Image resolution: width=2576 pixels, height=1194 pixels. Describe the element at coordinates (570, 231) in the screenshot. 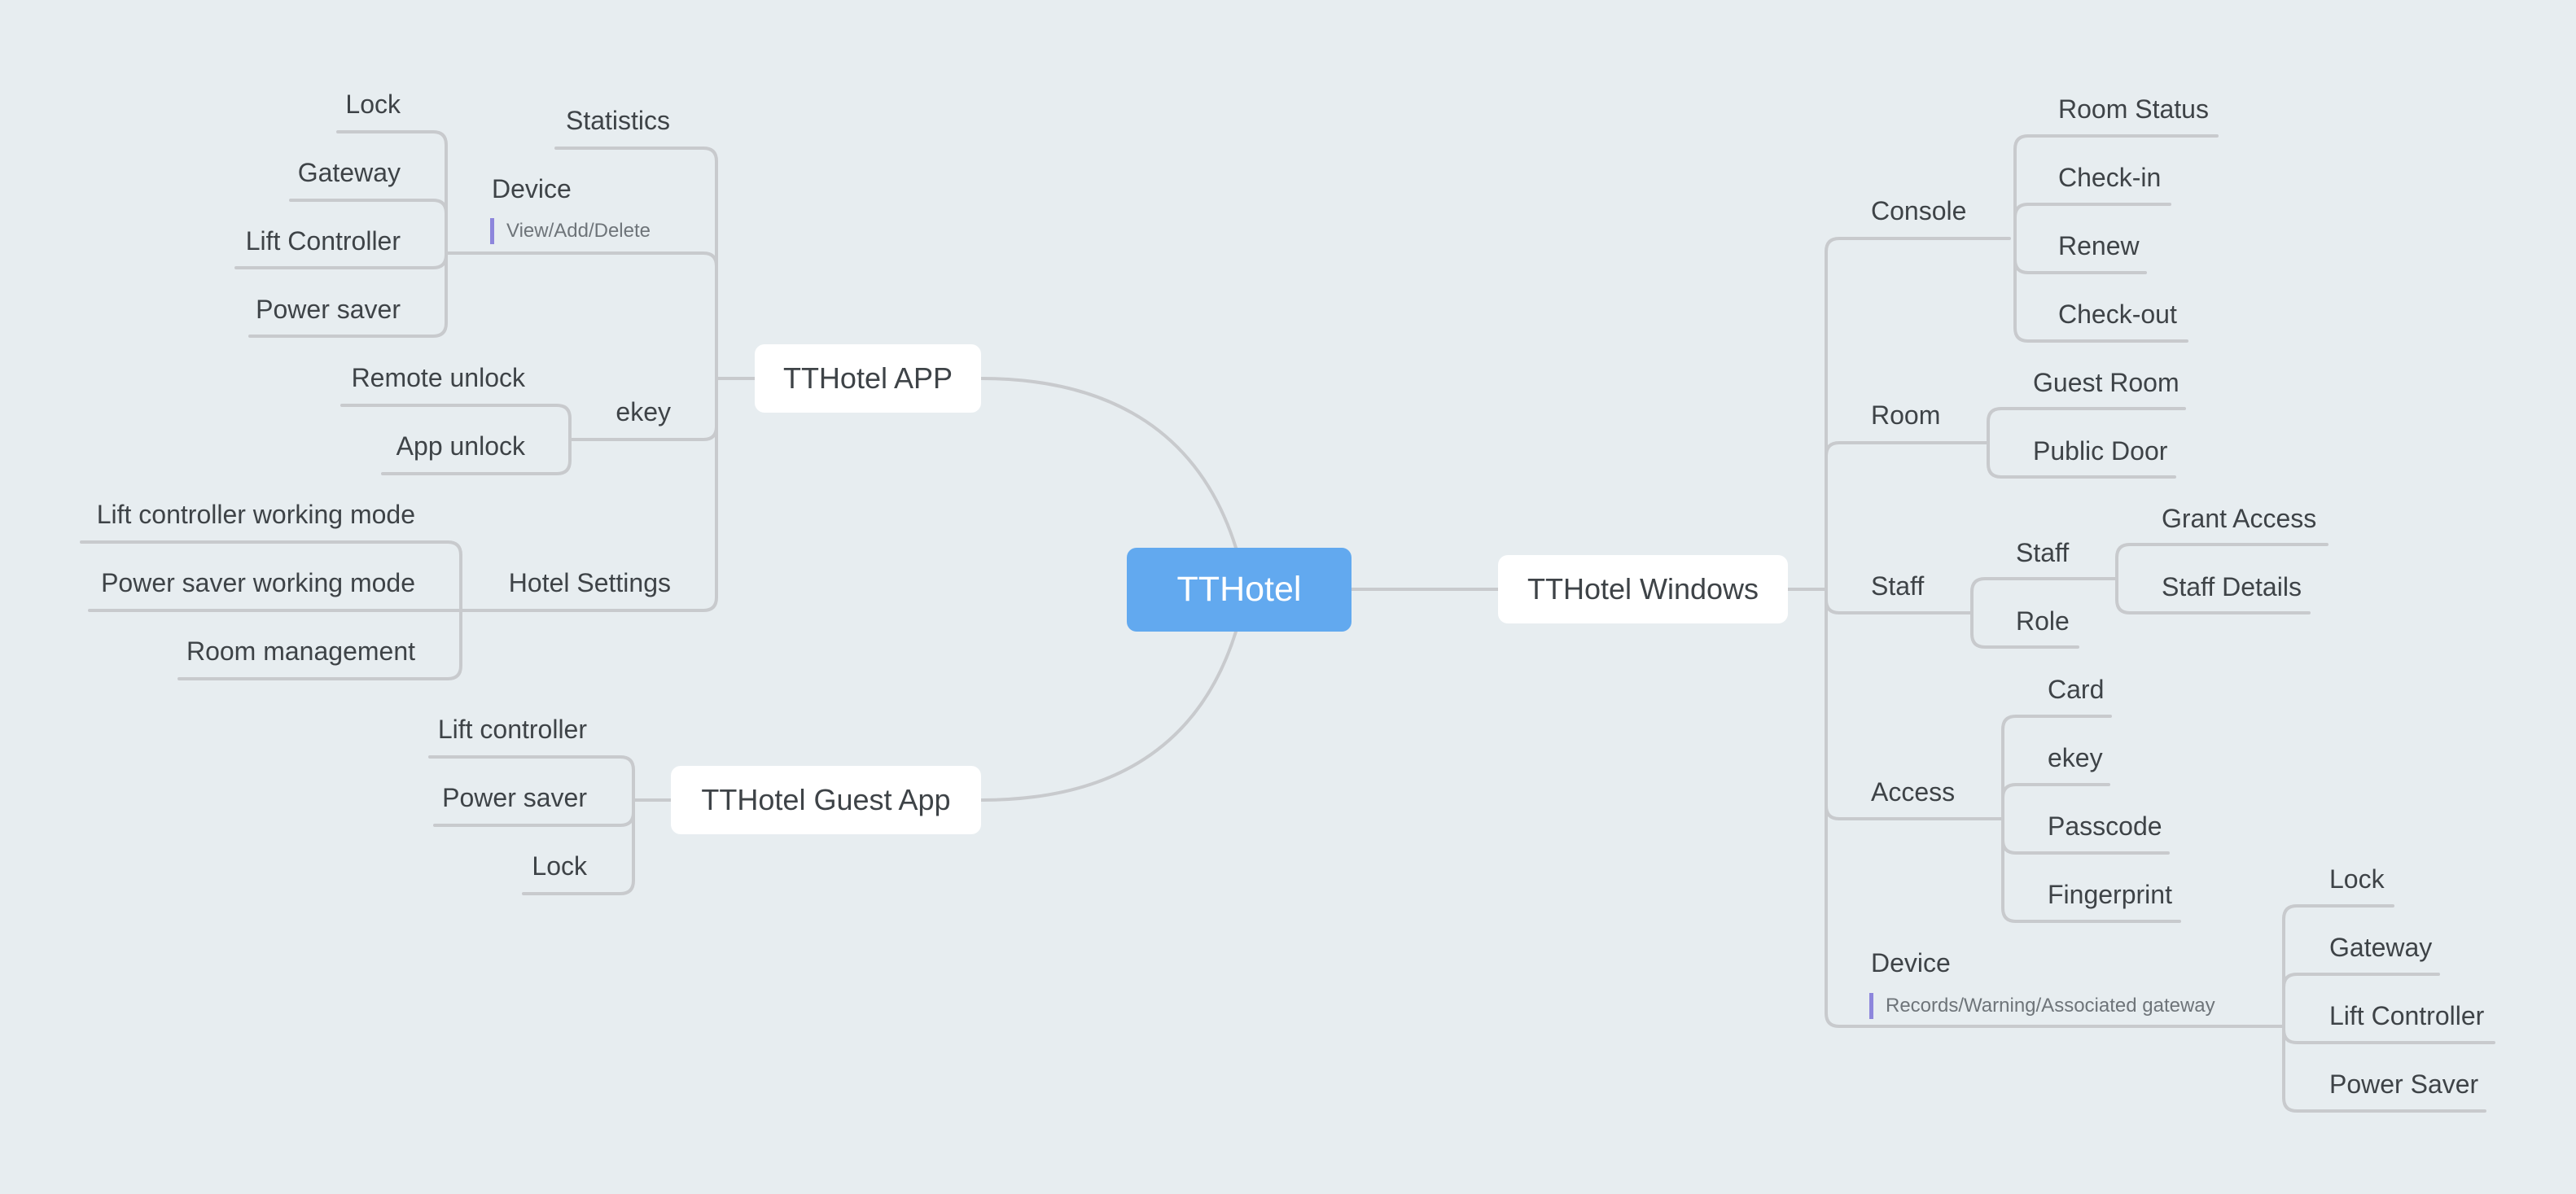

I see `node-app-device-note: View/Add/Delete` at that location.